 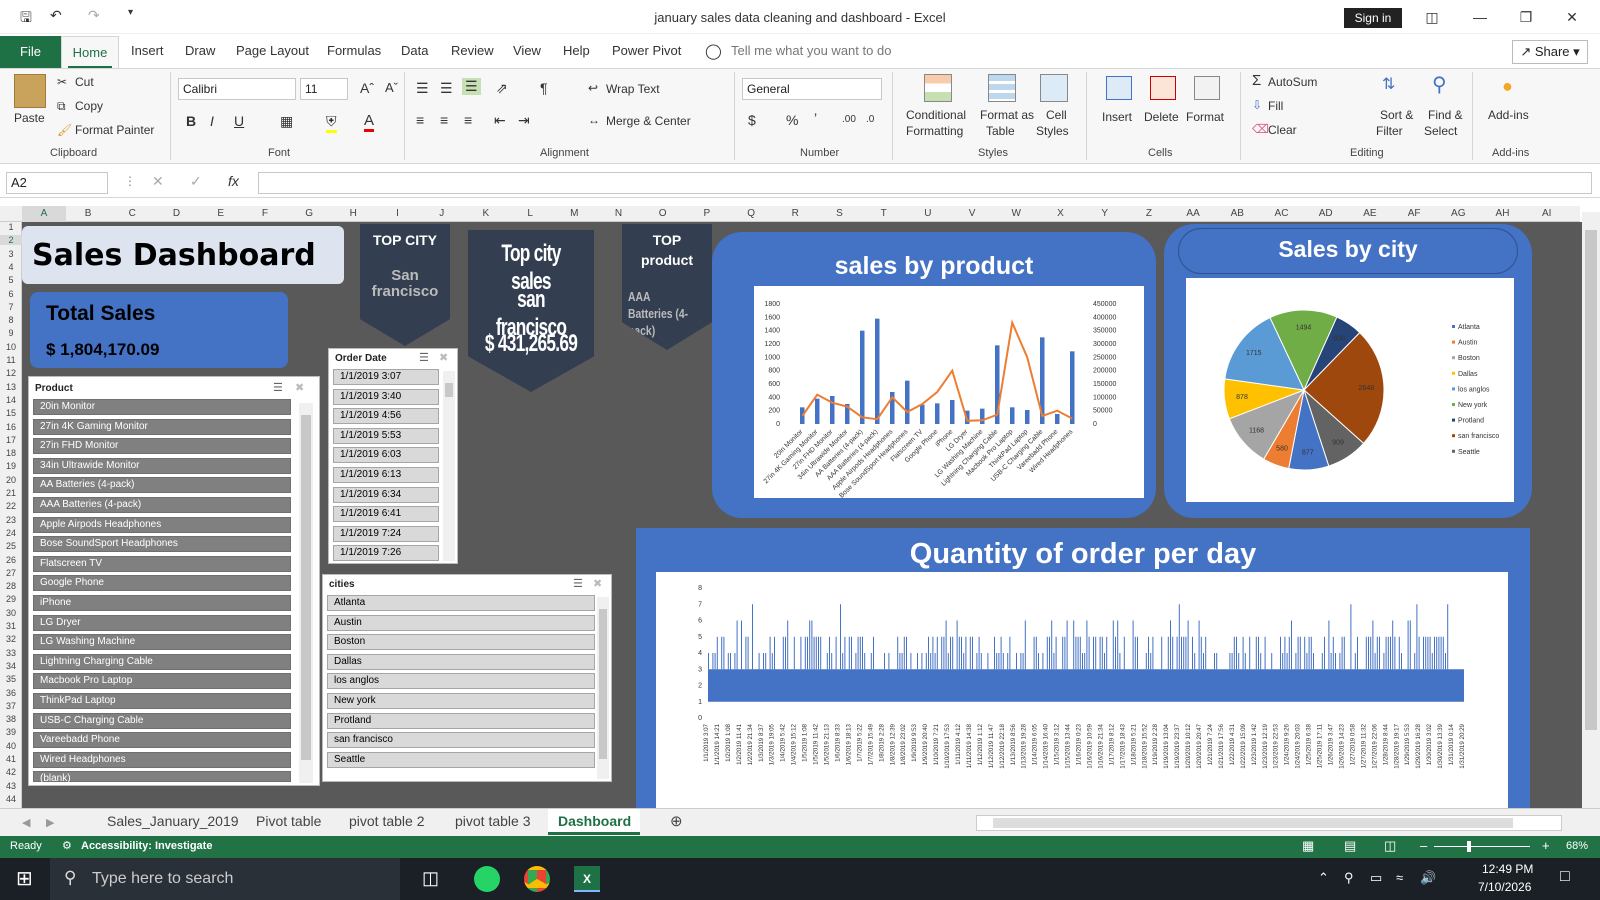 What do you see at coordinates (1504, 887) in the screenshot?
I see `clock-date: 7/10/2026` at bounding box center [1504, 887].